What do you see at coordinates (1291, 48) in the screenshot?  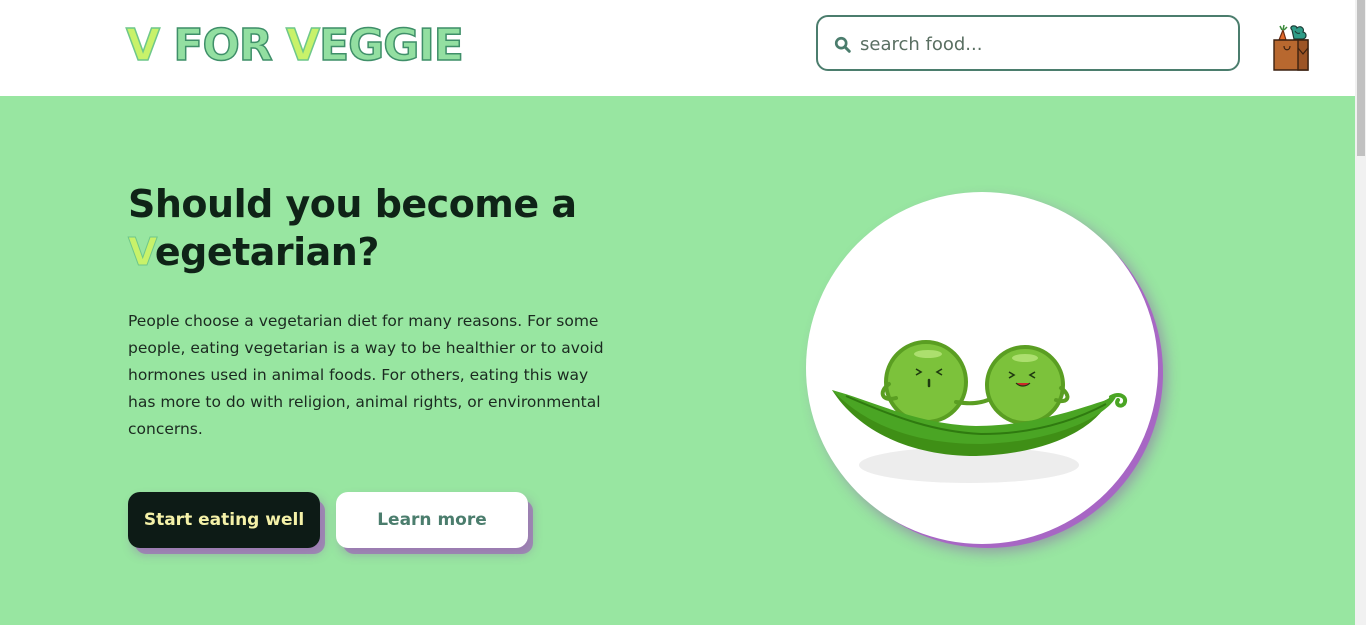 I see `grocery-bag-icon` at bounding box center [1291, 48].